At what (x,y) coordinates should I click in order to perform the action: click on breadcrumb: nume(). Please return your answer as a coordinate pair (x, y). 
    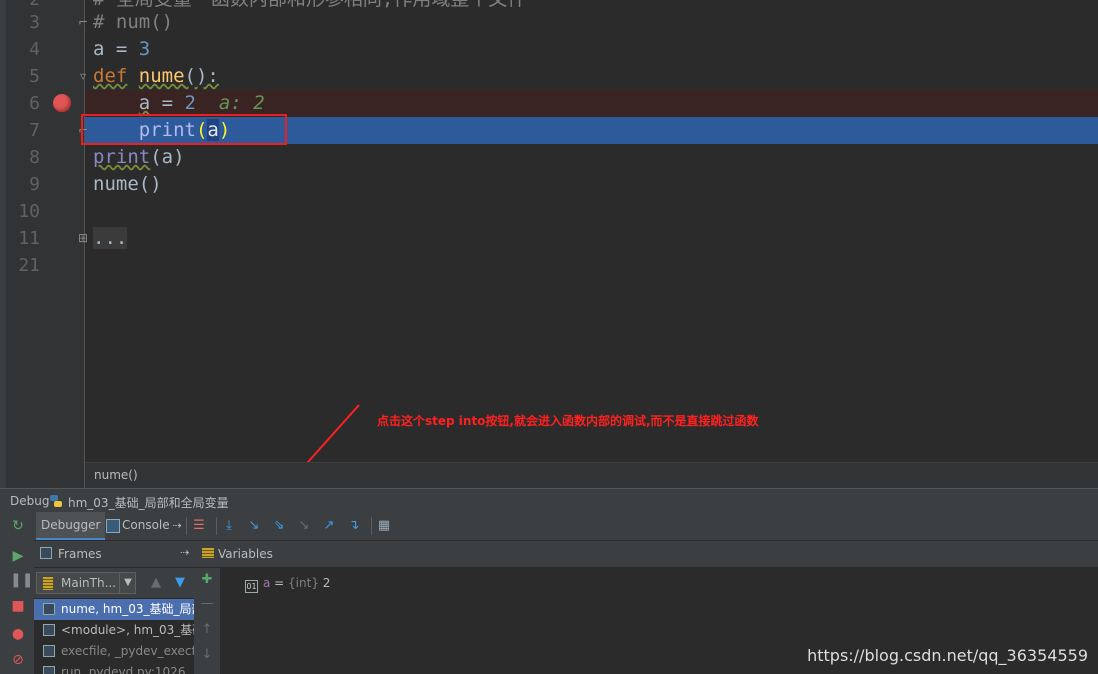
    Looking at the image, I should click on (116, 475).